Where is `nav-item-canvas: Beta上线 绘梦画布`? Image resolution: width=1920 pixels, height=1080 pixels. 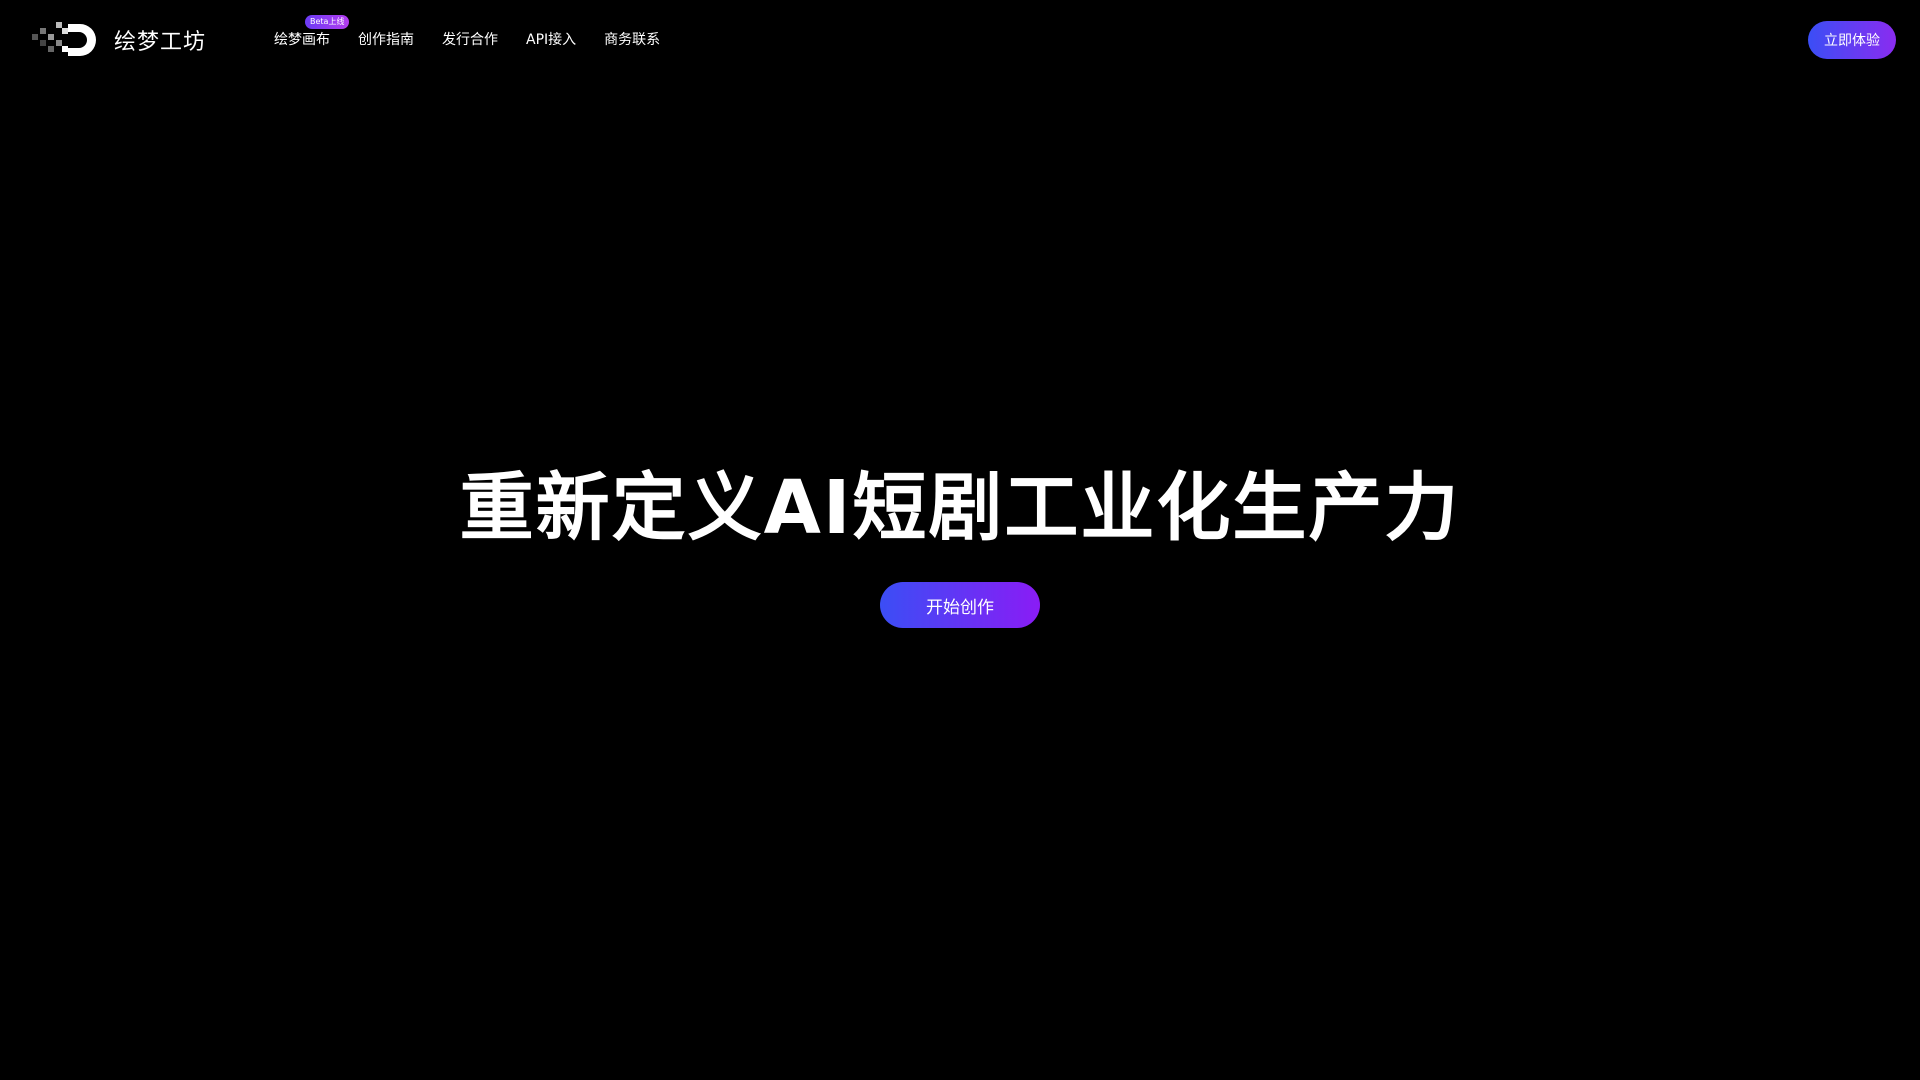
nav-item-canvas: Beta上线 绘梦画布 is located at coordinates (312, 34).